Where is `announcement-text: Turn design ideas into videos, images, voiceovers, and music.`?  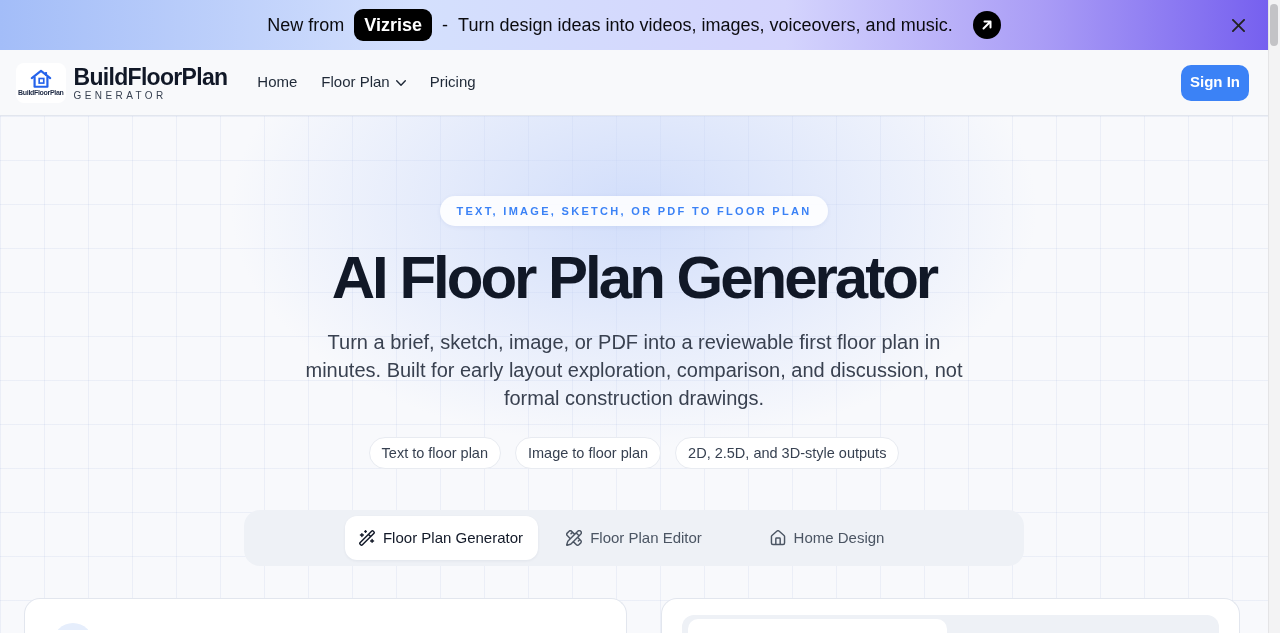
announcement-text: Turn design ideas into videos, images, voiceovers, and music. is located at coordinates (705, 25).